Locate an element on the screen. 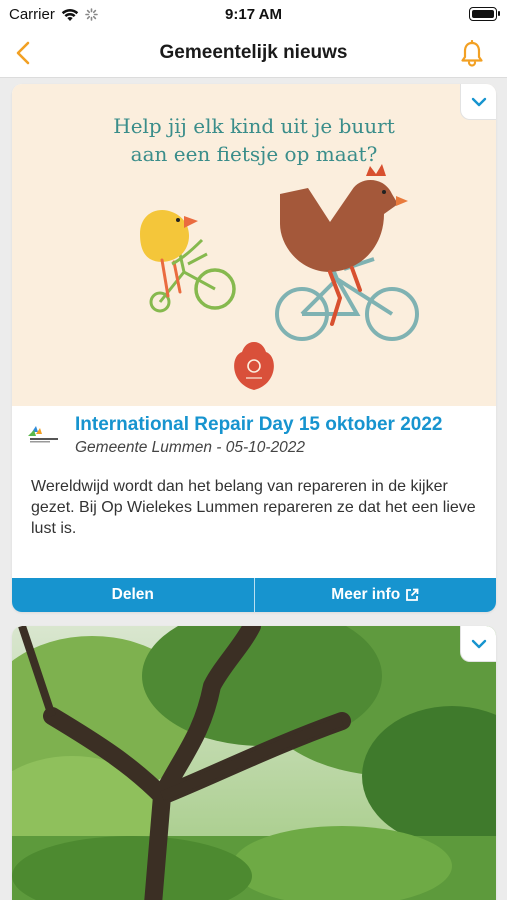 The width and height of the screenshot is (507, 900). post-subtitle: Gemeente Lummen - 05-10-2022 is located at coordinates (190, 447).